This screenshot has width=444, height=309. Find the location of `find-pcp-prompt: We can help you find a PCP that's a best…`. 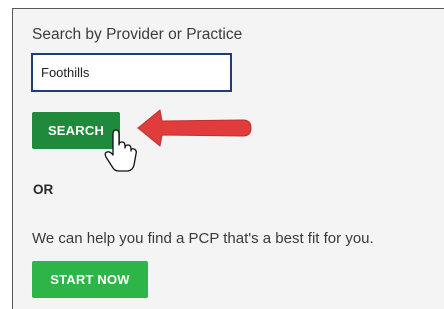

find-pcp-prompt: We can help you find a PCP that's a best… is located at coordinates (203, 238).